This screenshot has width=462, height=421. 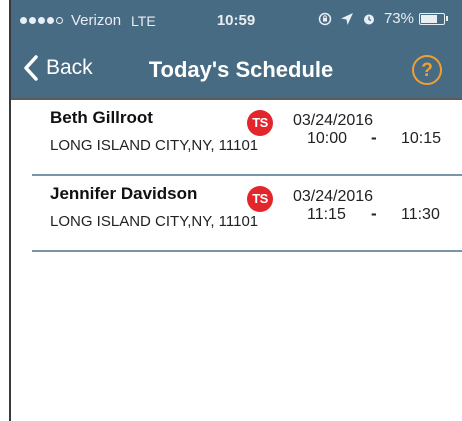 What do you see at coordinates (10, 210) in the screenshot?
I see `screen-frame-edge` at bounding box center [10, 210].